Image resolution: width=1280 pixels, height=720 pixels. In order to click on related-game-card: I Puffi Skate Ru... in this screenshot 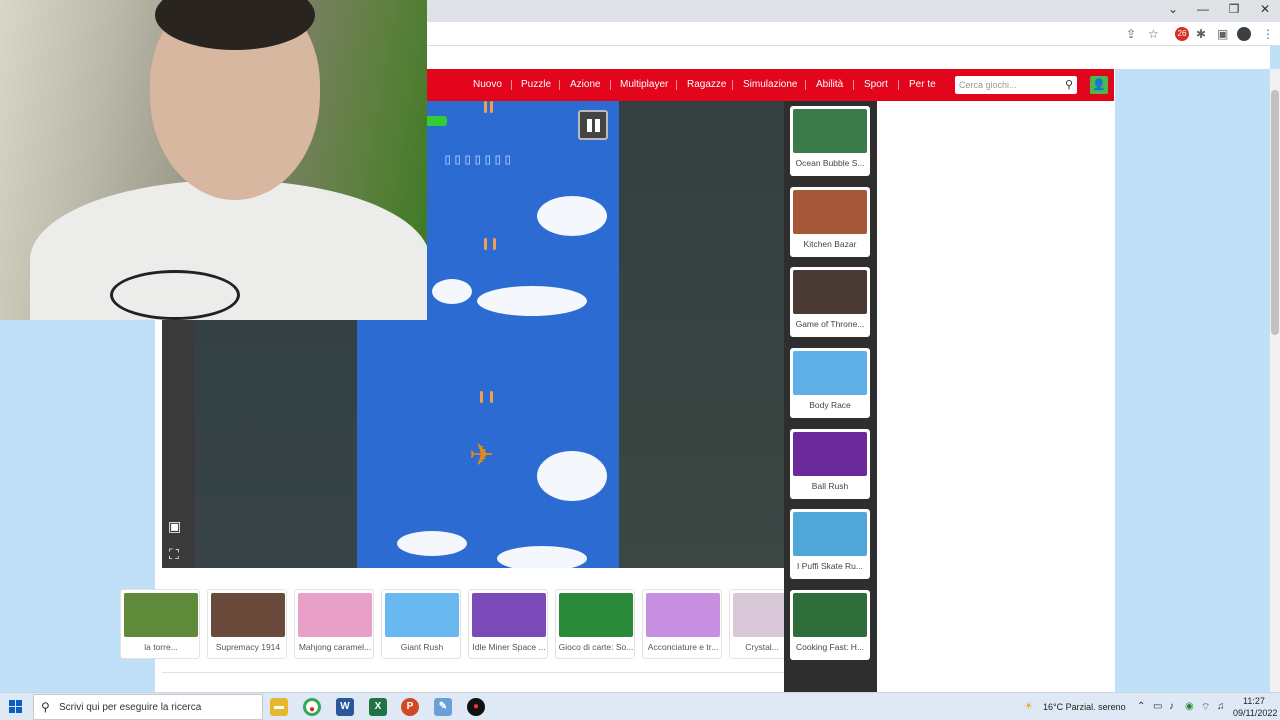, I will do `click(830, 544)`.